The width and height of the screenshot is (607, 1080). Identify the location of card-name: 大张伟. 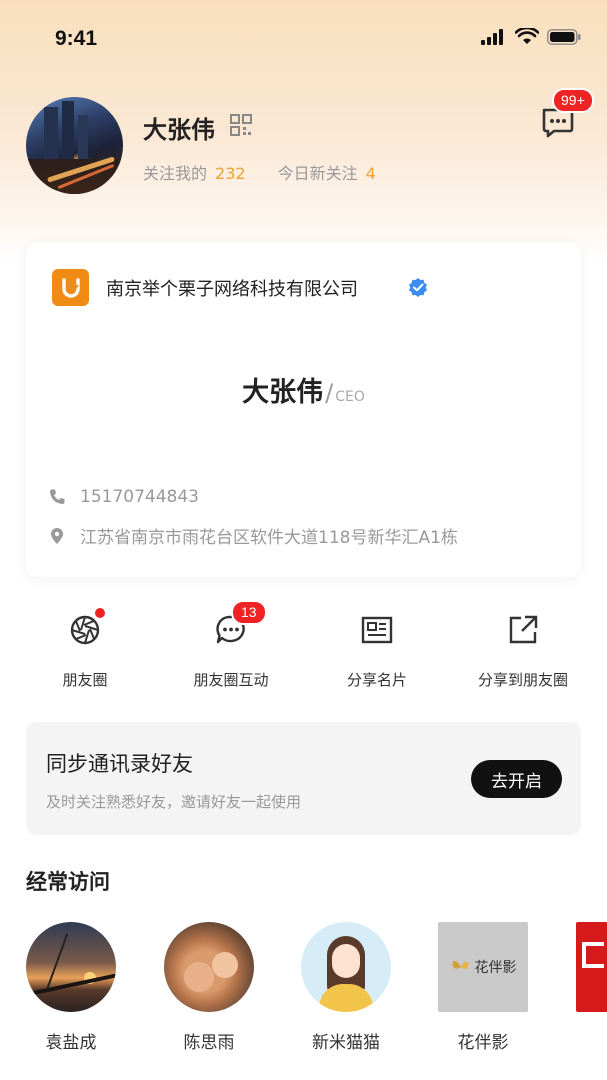
(283, 392).